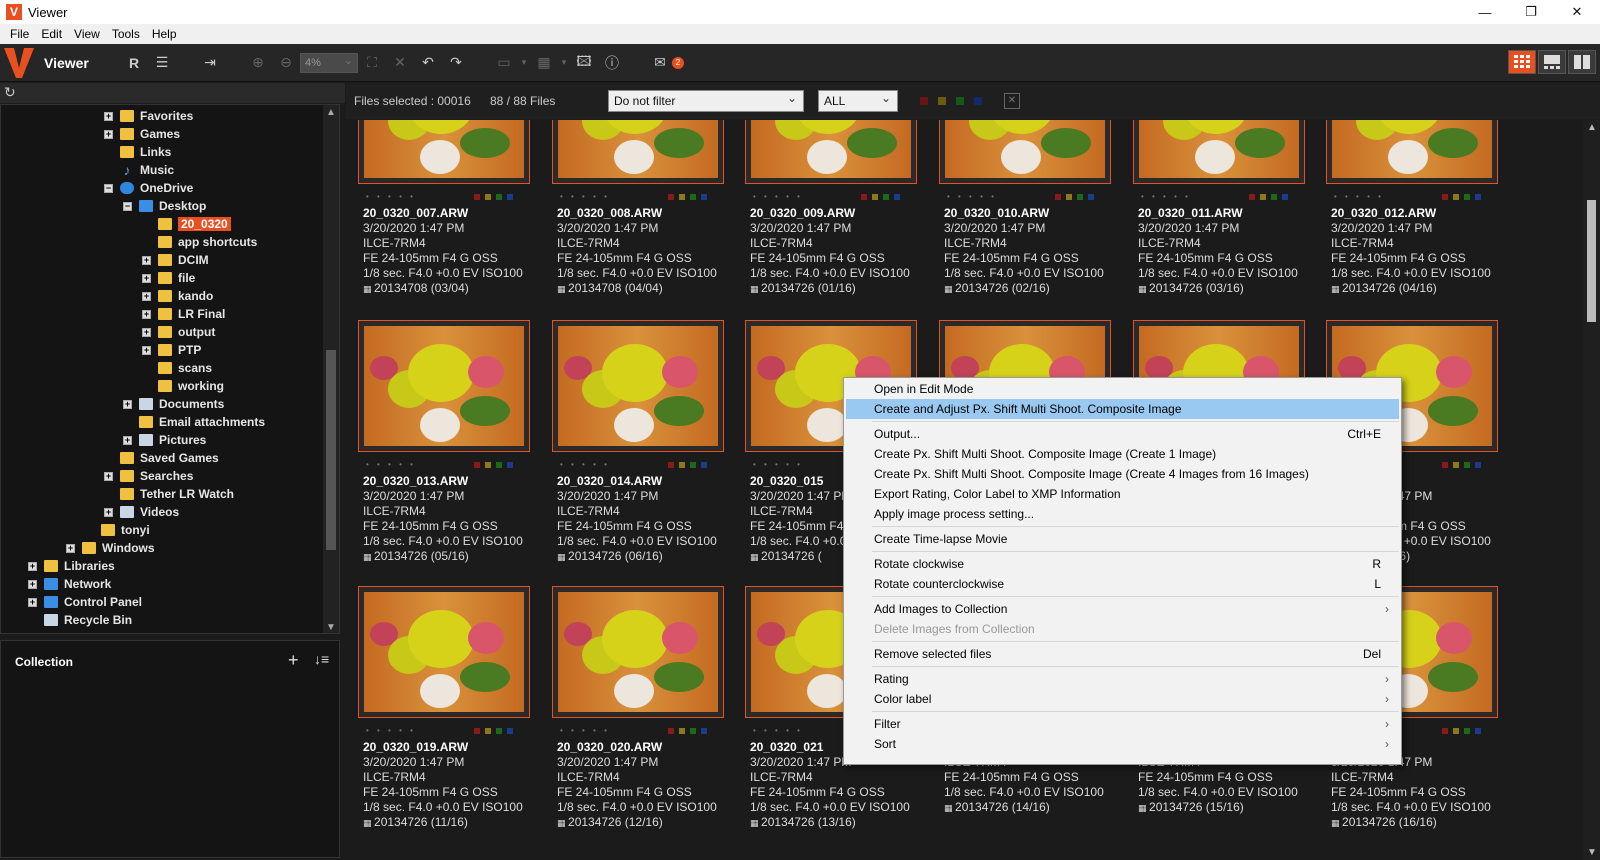 The width and height of the screenshot is (1600, 860). I want to click on scroll-down-icon: ▼, so click(331, 627).